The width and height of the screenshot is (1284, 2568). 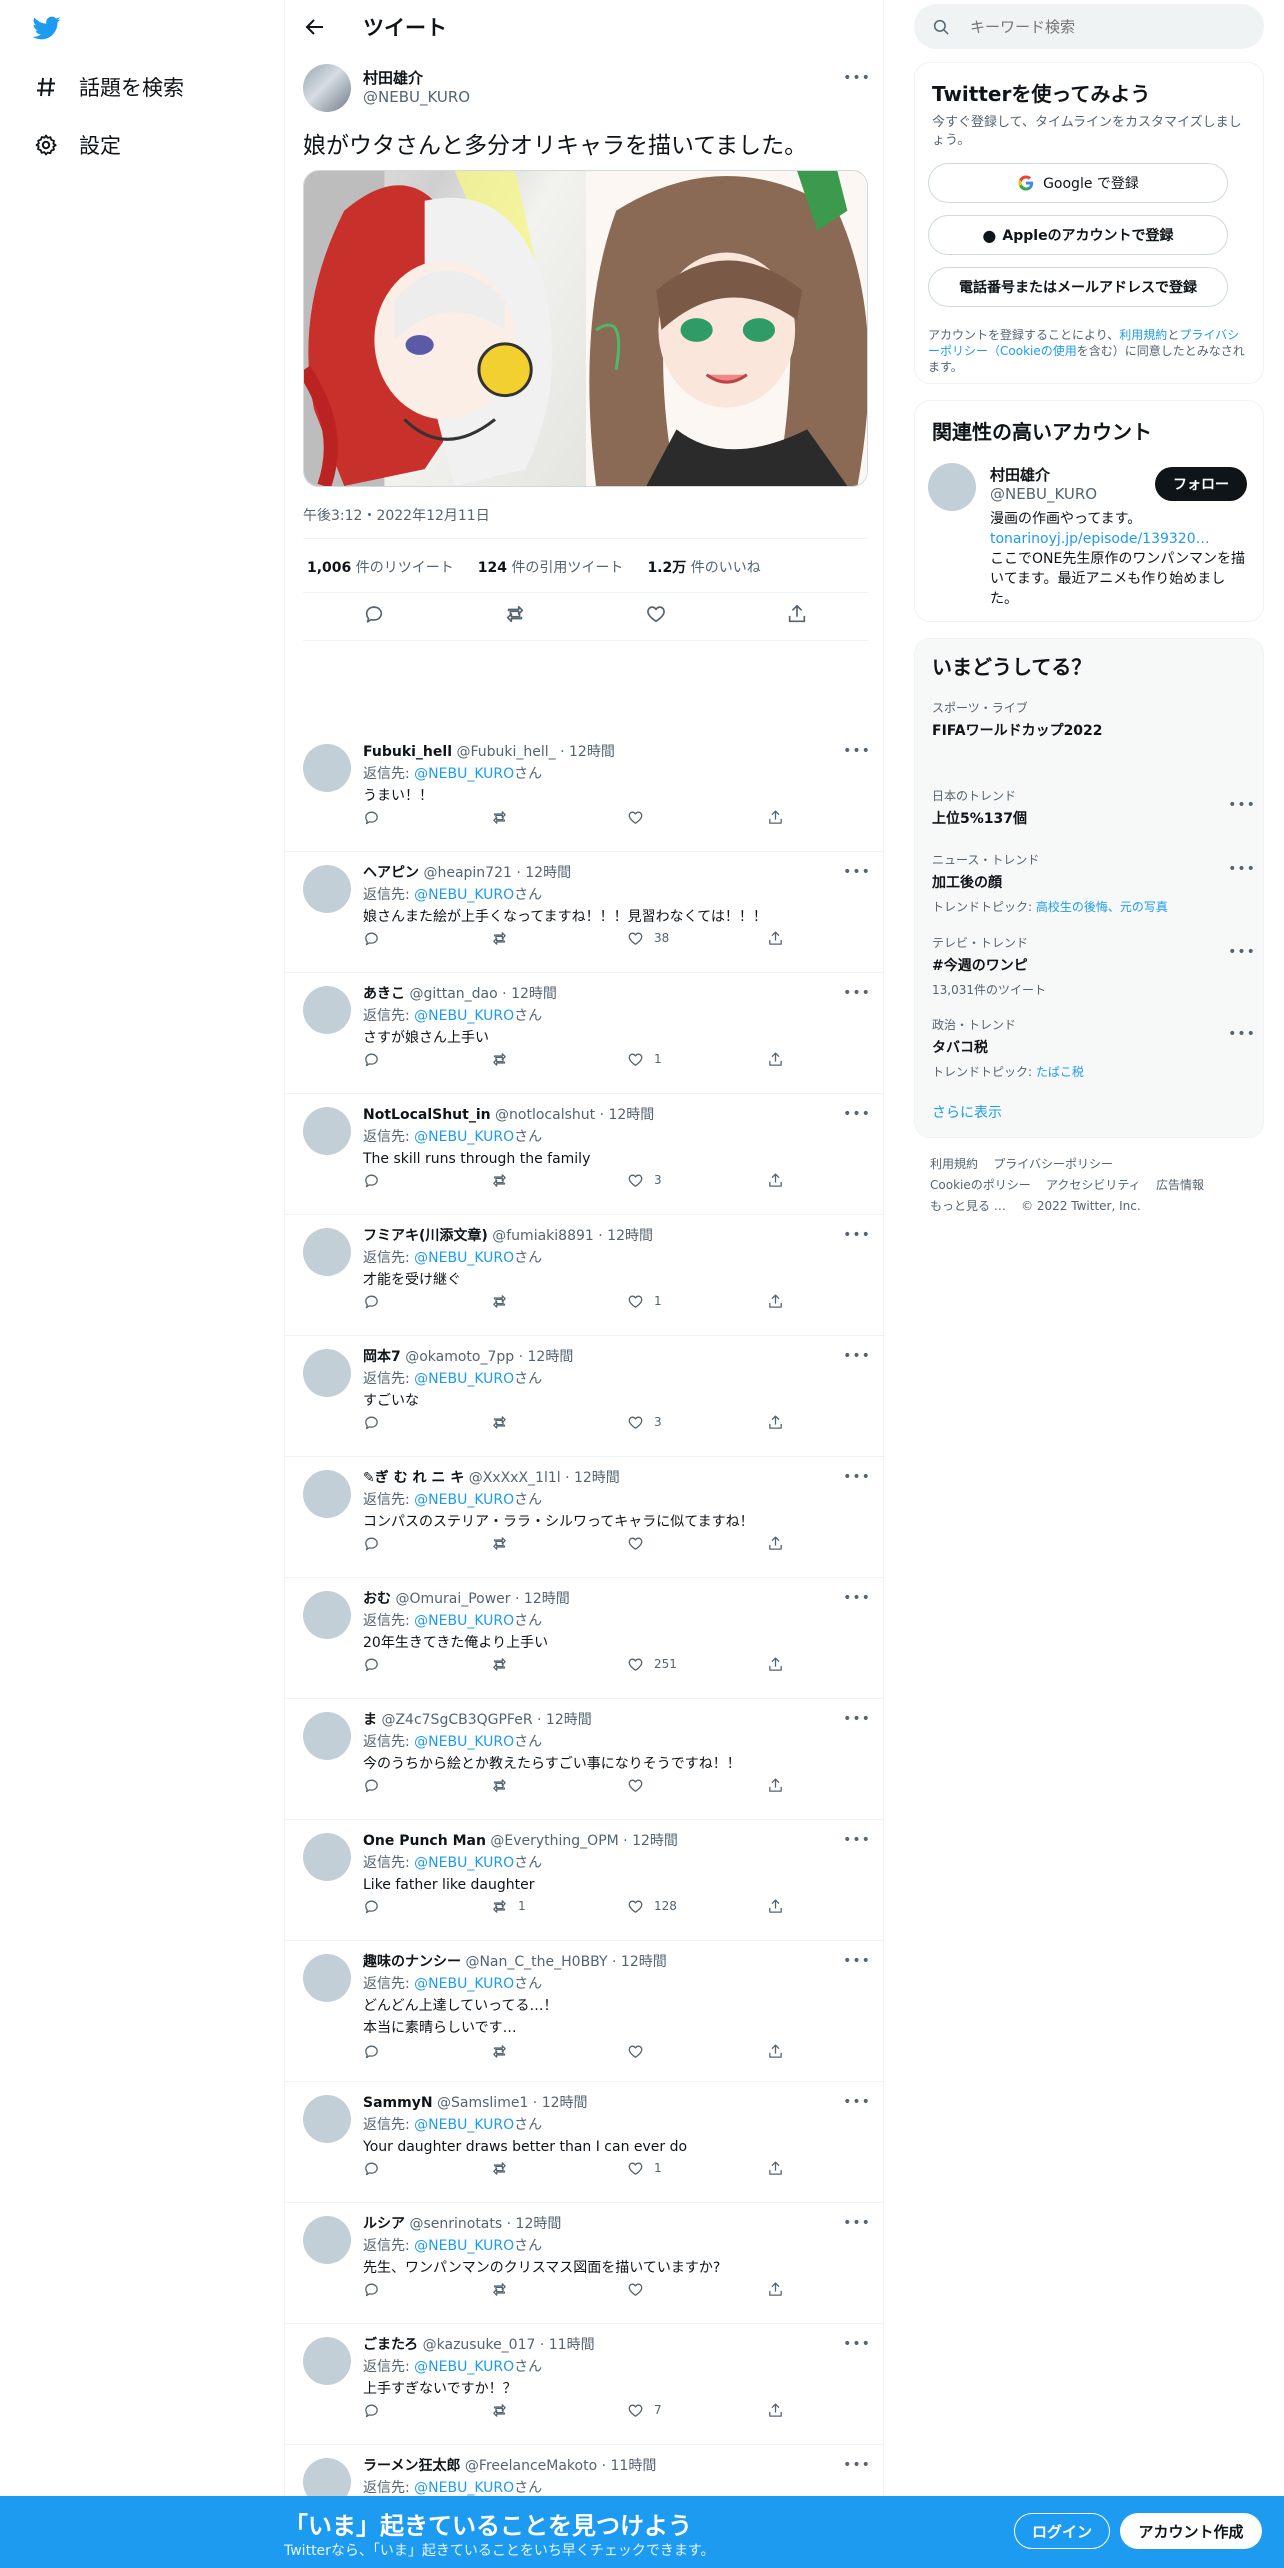 I want to click on follow-button: フォロー, so click(x=1201, y=484).